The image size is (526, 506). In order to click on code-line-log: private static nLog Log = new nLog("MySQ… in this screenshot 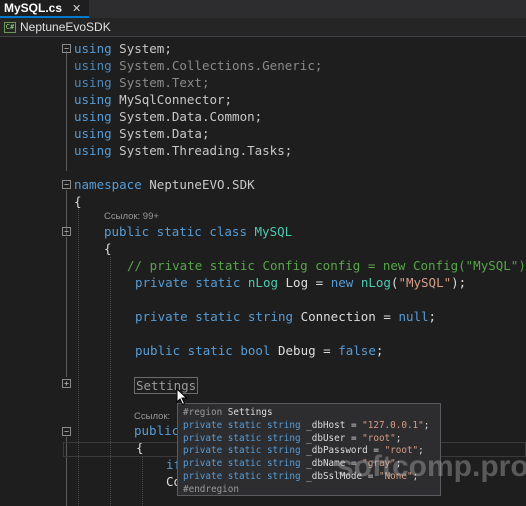, I will do `click(301, 282)`.